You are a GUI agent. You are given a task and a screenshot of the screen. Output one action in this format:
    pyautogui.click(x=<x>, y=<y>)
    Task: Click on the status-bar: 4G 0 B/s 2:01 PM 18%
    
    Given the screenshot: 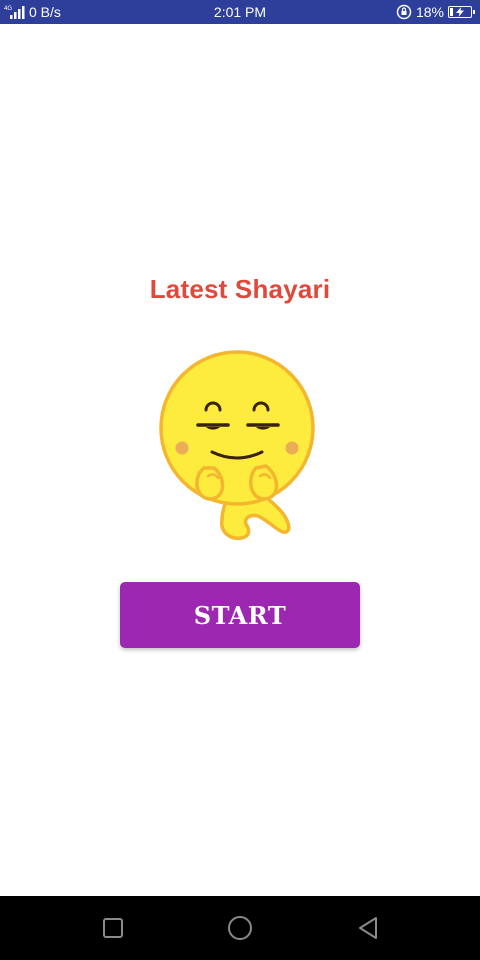 What is the action you would take?
    pyautogui.click(x=240, y=12)
    